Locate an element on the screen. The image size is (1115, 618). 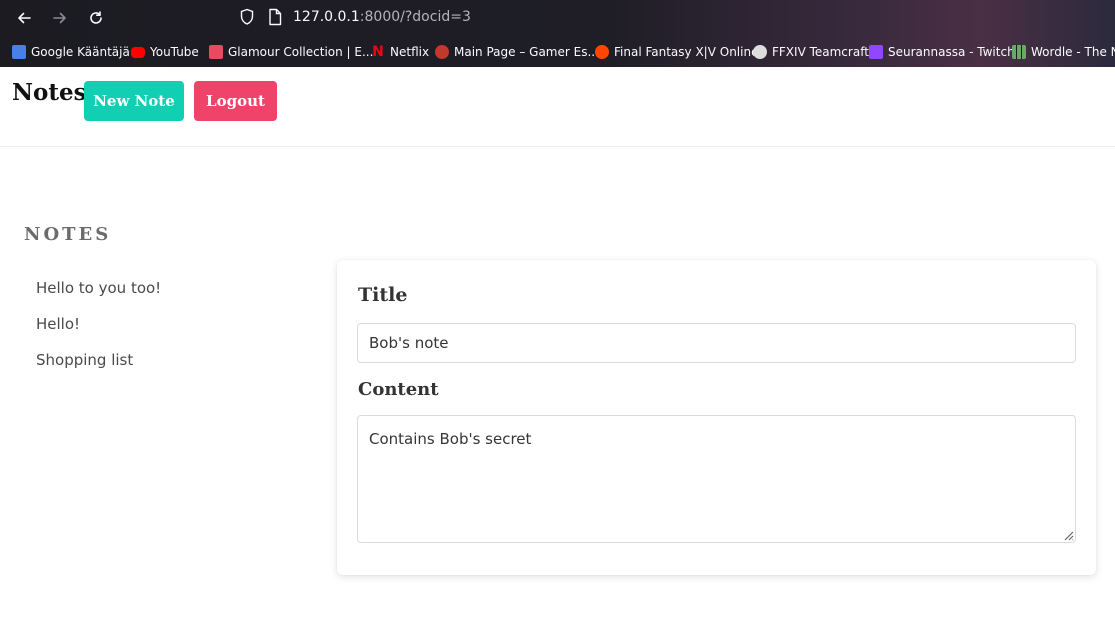
content-label: Content is located at coordinates (398, 389).